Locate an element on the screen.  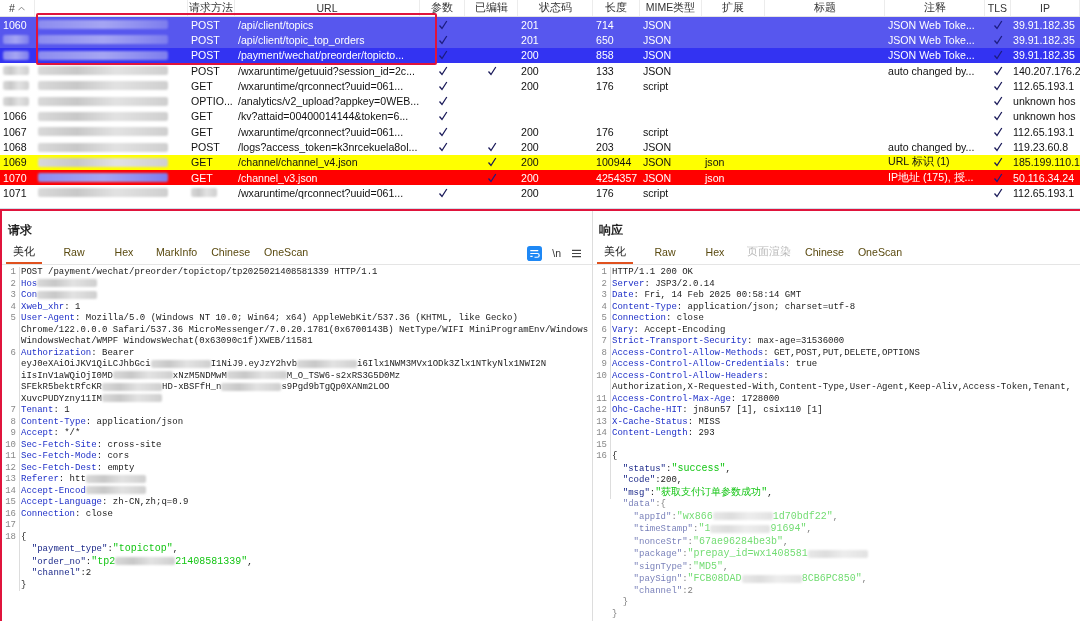
header-name: Accept-Language is located at coordinates (61, 502).